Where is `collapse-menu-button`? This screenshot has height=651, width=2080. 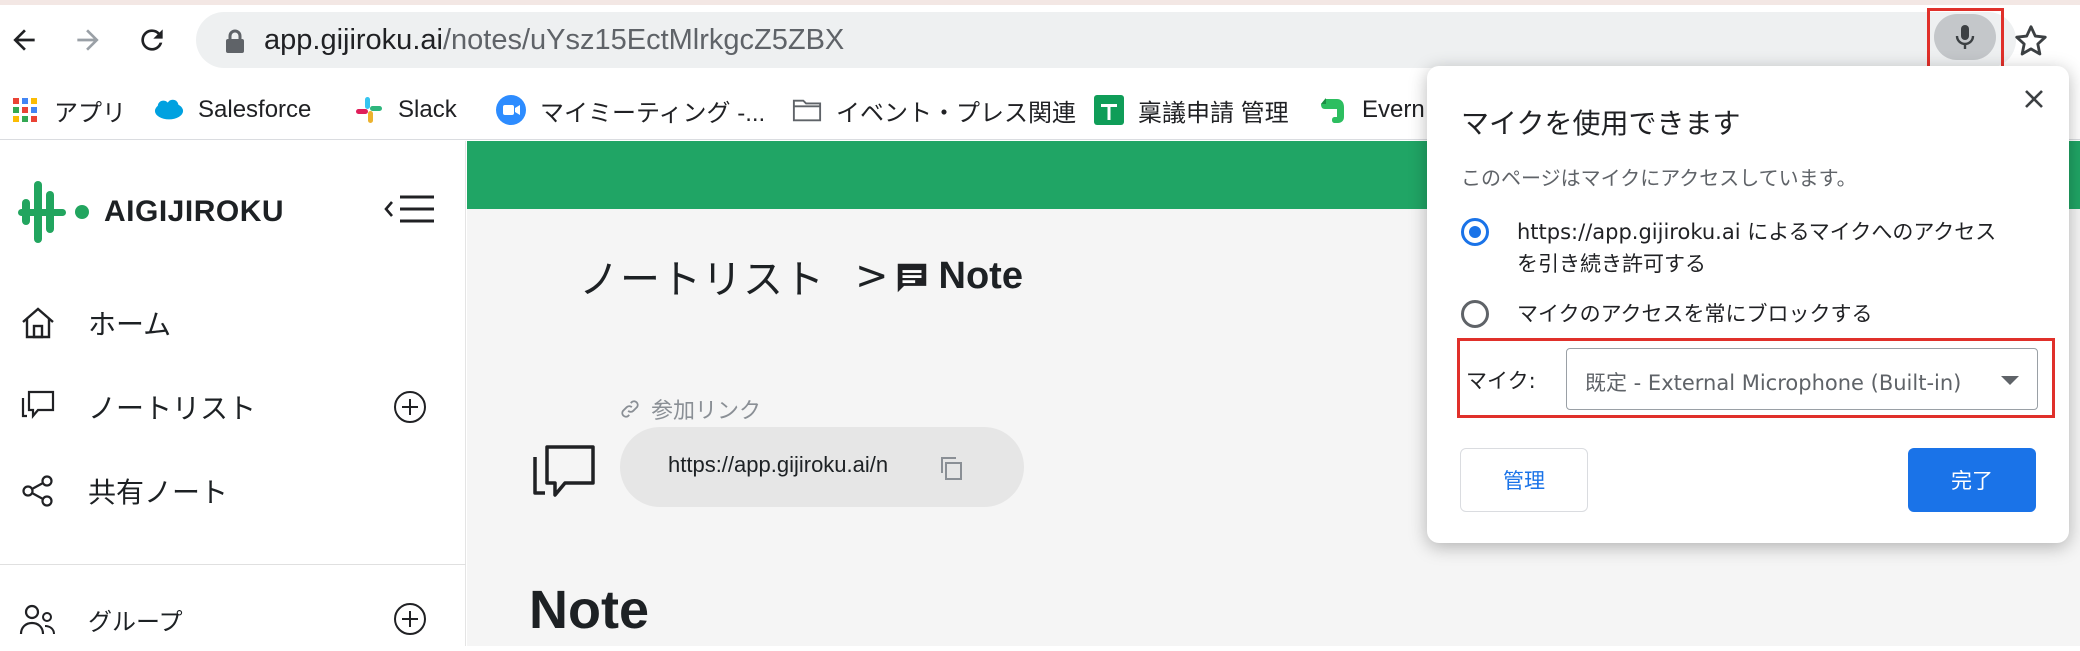 collapse-menu-button is located at coordinates (410, 209).